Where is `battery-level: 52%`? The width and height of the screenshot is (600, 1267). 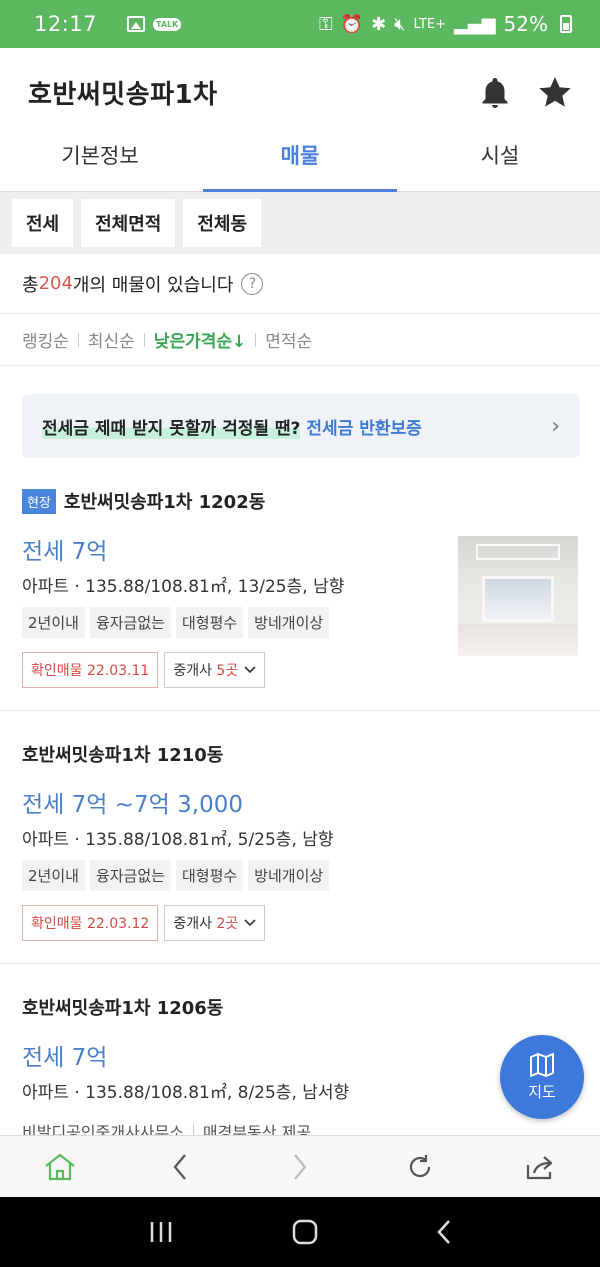 battery-level: 52% is located at coordinates (525, 24).